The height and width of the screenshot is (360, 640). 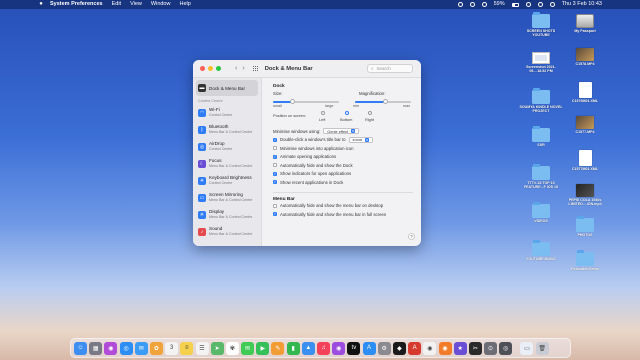 I want to click on menu-help: Help, so click(x=184, y=4).